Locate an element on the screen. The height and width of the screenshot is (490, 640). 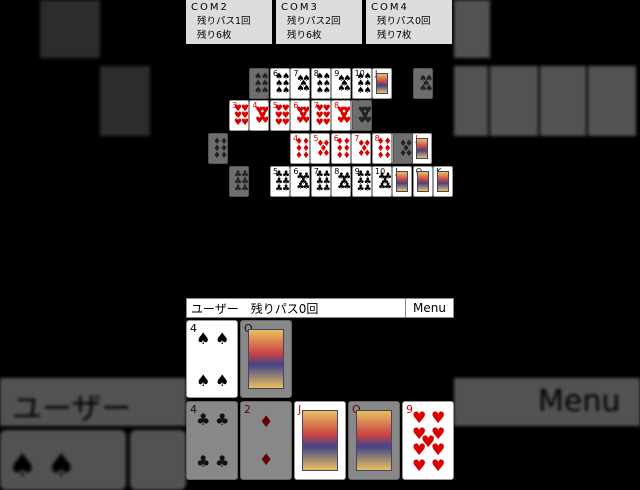
hand-card: 4 ♠ ♠ ♠ ♠ is located at coordinates (212, 359).